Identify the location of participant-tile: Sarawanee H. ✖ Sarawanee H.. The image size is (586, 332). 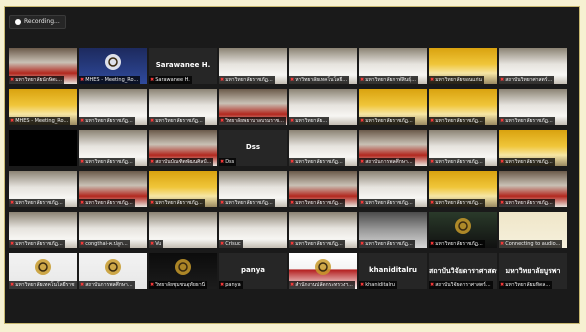
(183, 66).